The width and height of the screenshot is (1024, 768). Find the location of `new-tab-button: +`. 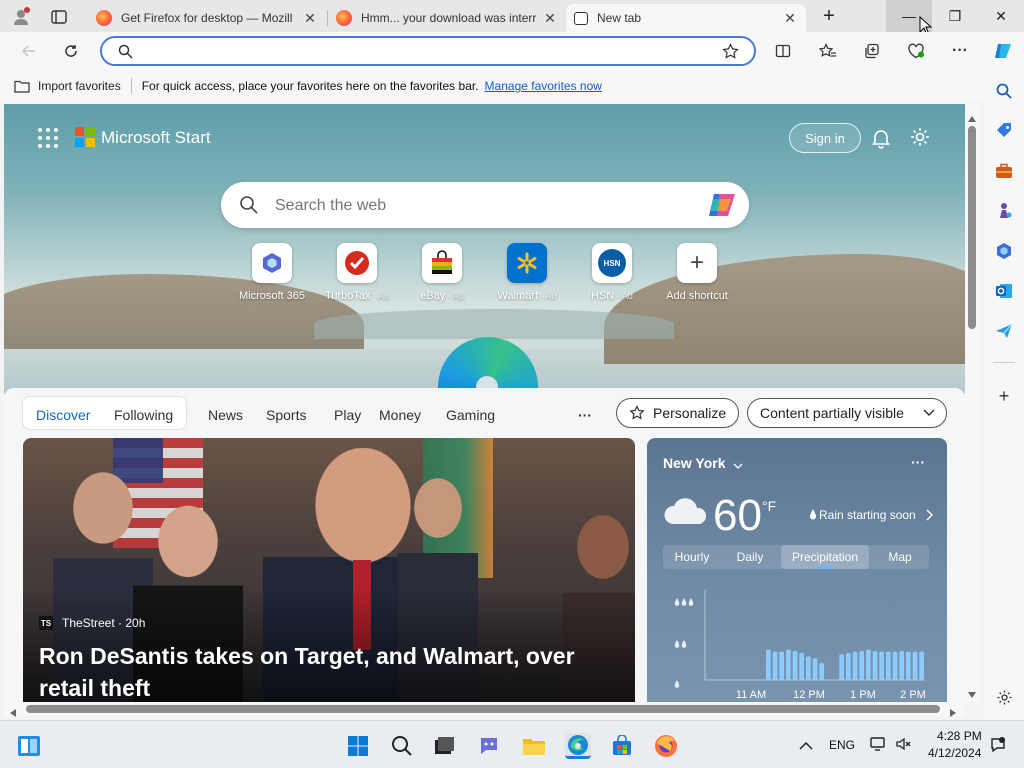

new-tab-button: + is located at coordinates (829, 16).